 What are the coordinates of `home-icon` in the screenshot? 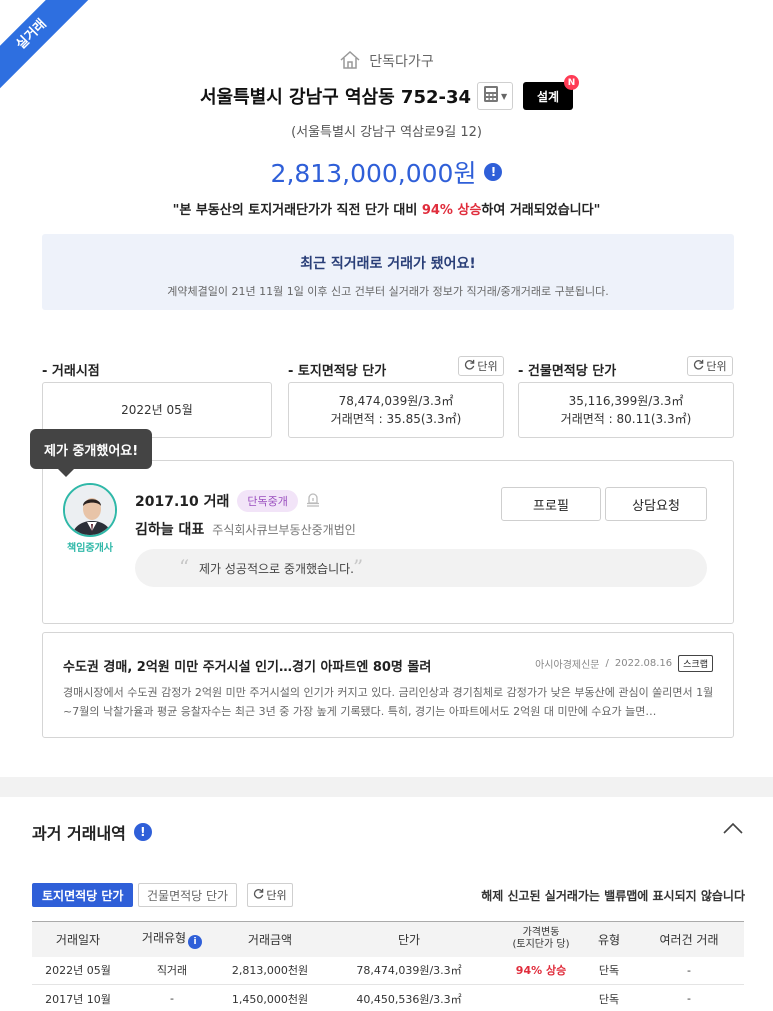 It's located at (350, 62).